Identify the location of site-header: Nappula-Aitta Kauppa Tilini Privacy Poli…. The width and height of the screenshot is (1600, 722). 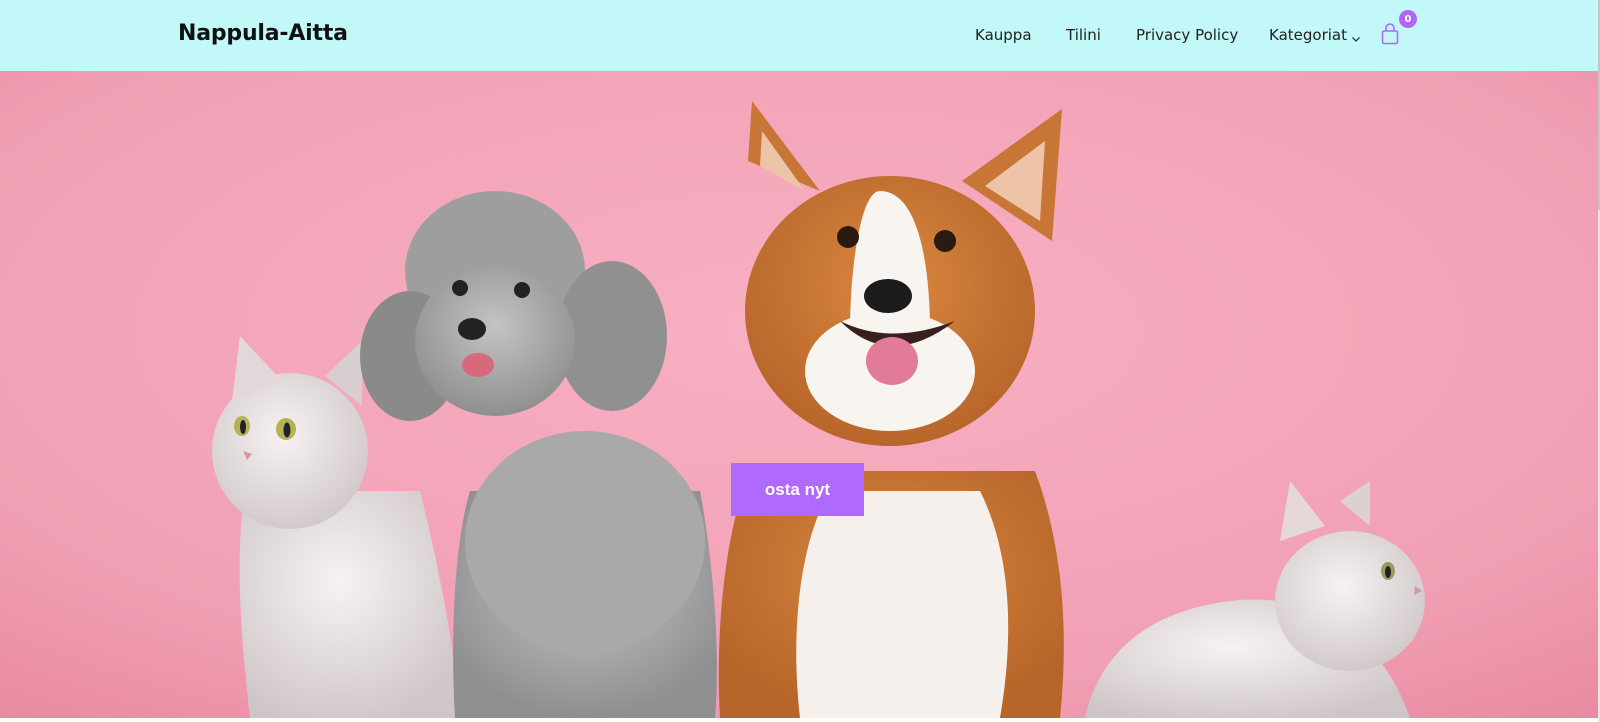
(799, 35).